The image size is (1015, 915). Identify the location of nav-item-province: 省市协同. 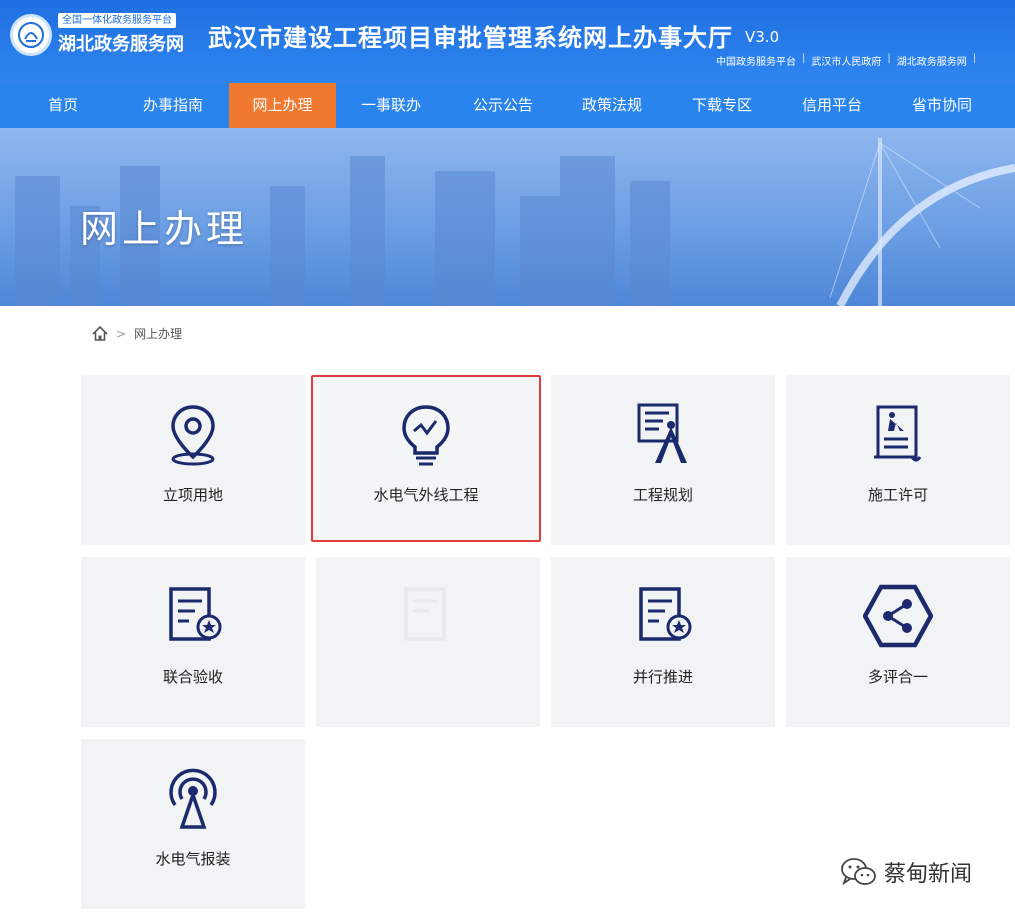
(942, 105).